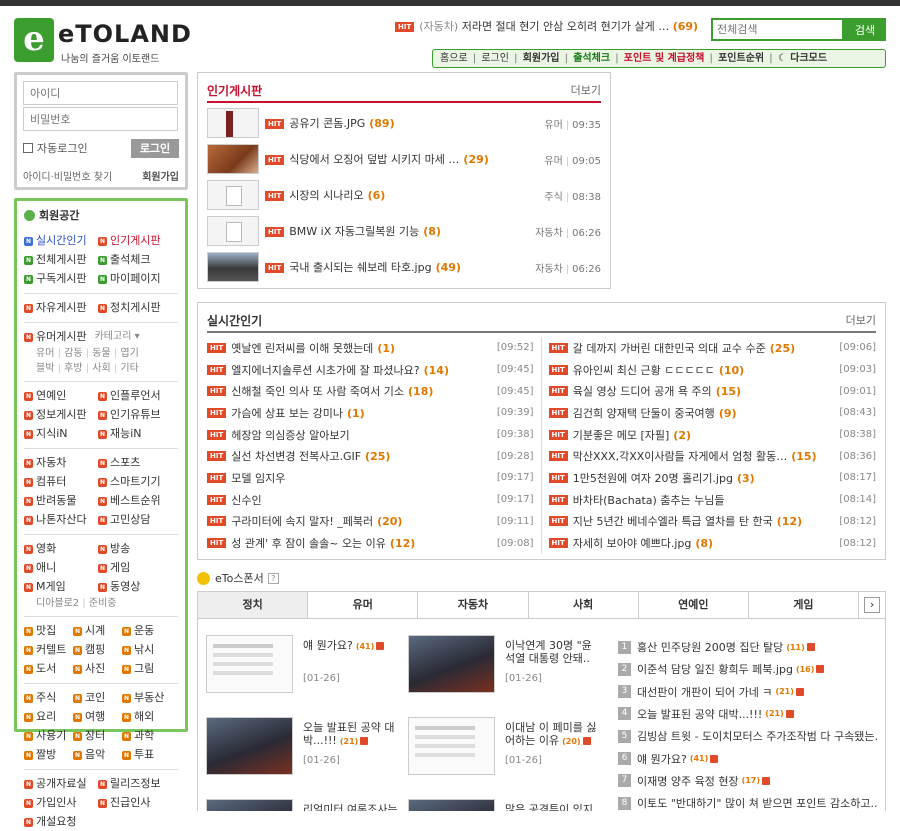 Image resolution: width=900 pixels, height=831 pixels. What do you see at coordinates (61, 463) in the screenshot?
I see `menu-item: N 자동차` at bounding box center [61, 463].